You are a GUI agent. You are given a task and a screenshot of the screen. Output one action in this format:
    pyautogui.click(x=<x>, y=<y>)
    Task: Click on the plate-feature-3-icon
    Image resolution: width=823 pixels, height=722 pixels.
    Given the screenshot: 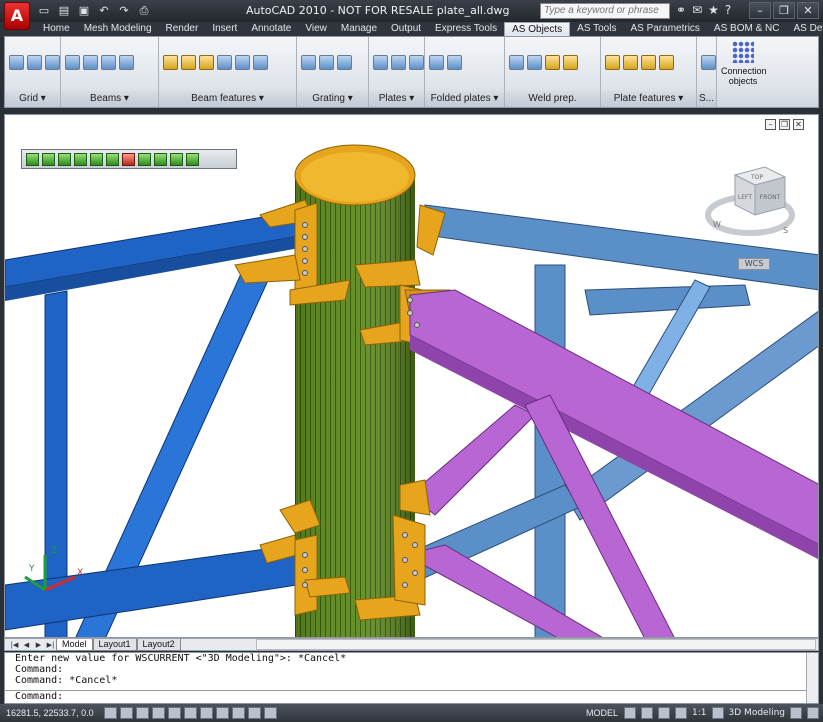 What is the action you would take?
    pyautogui.click(x=648, y=62)
    